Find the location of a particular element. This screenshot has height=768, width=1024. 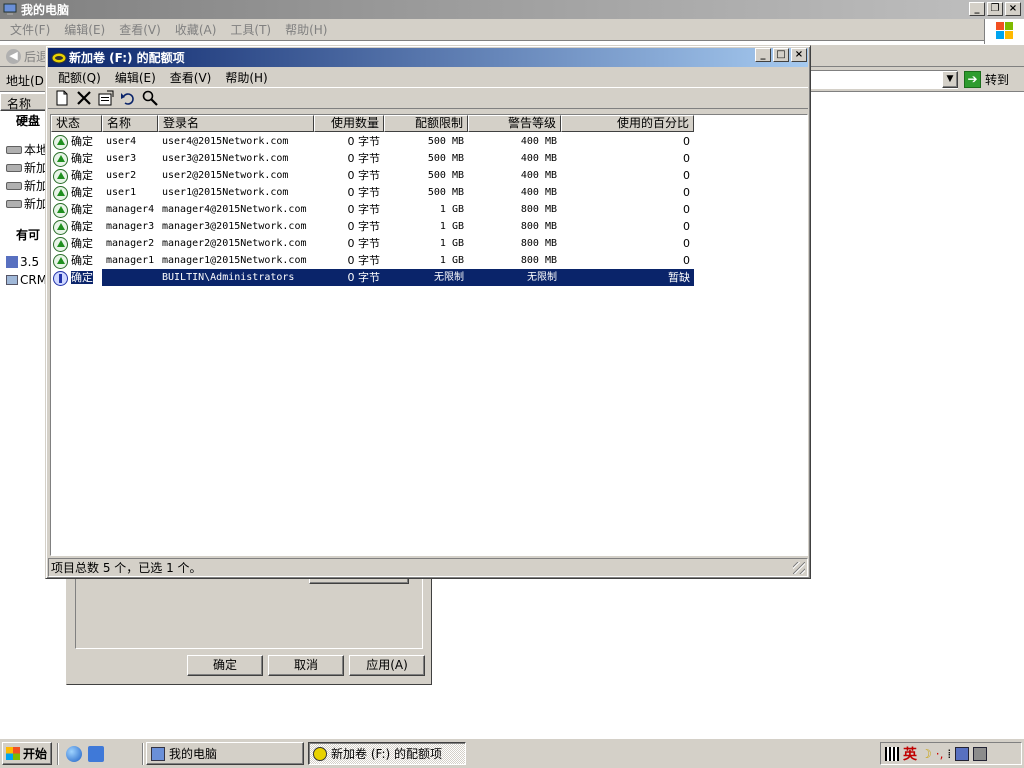

explorer-column-name: 名称 is located at coordinates (24, 102).